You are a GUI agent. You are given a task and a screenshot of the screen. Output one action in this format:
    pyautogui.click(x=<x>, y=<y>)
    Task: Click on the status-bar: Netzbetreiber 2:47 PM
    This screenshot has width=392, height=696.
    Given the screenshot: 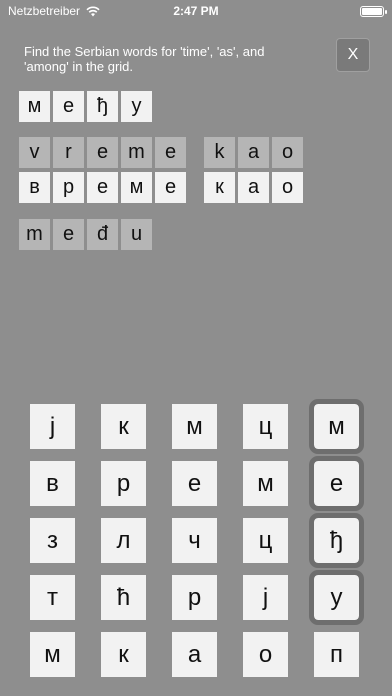 What is the action you would take?
    pyautogui.click(x=196, y=11)
    